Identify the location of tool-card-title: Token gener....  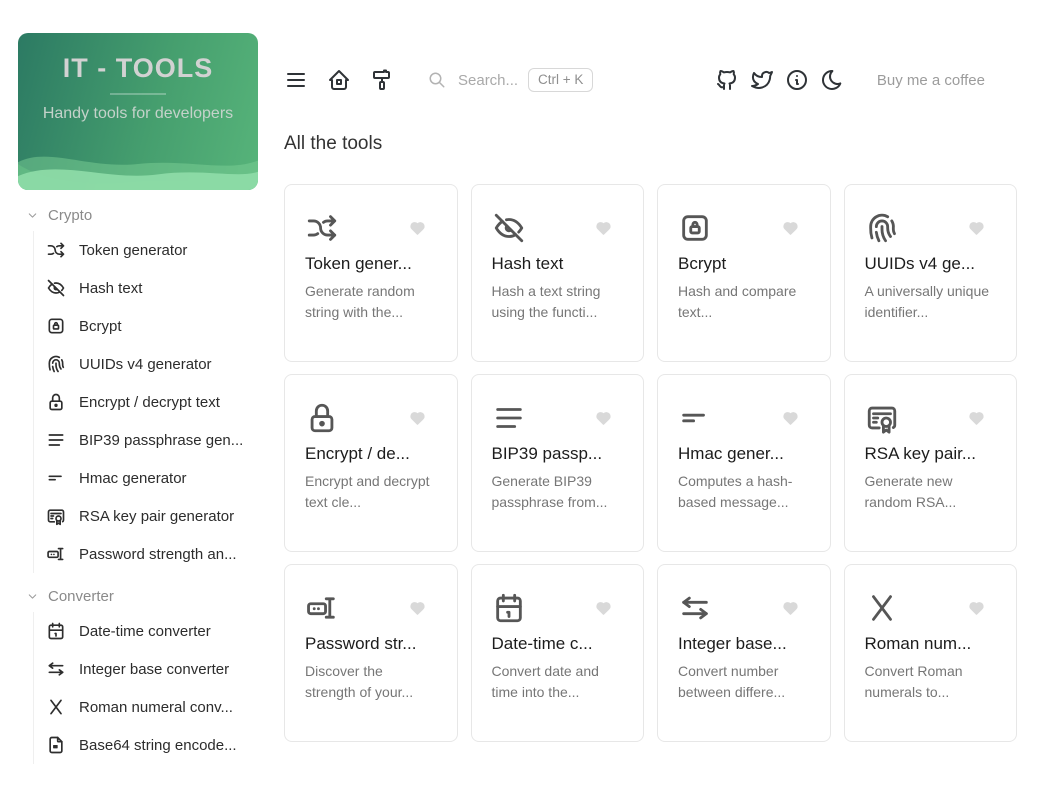
(358, 263).